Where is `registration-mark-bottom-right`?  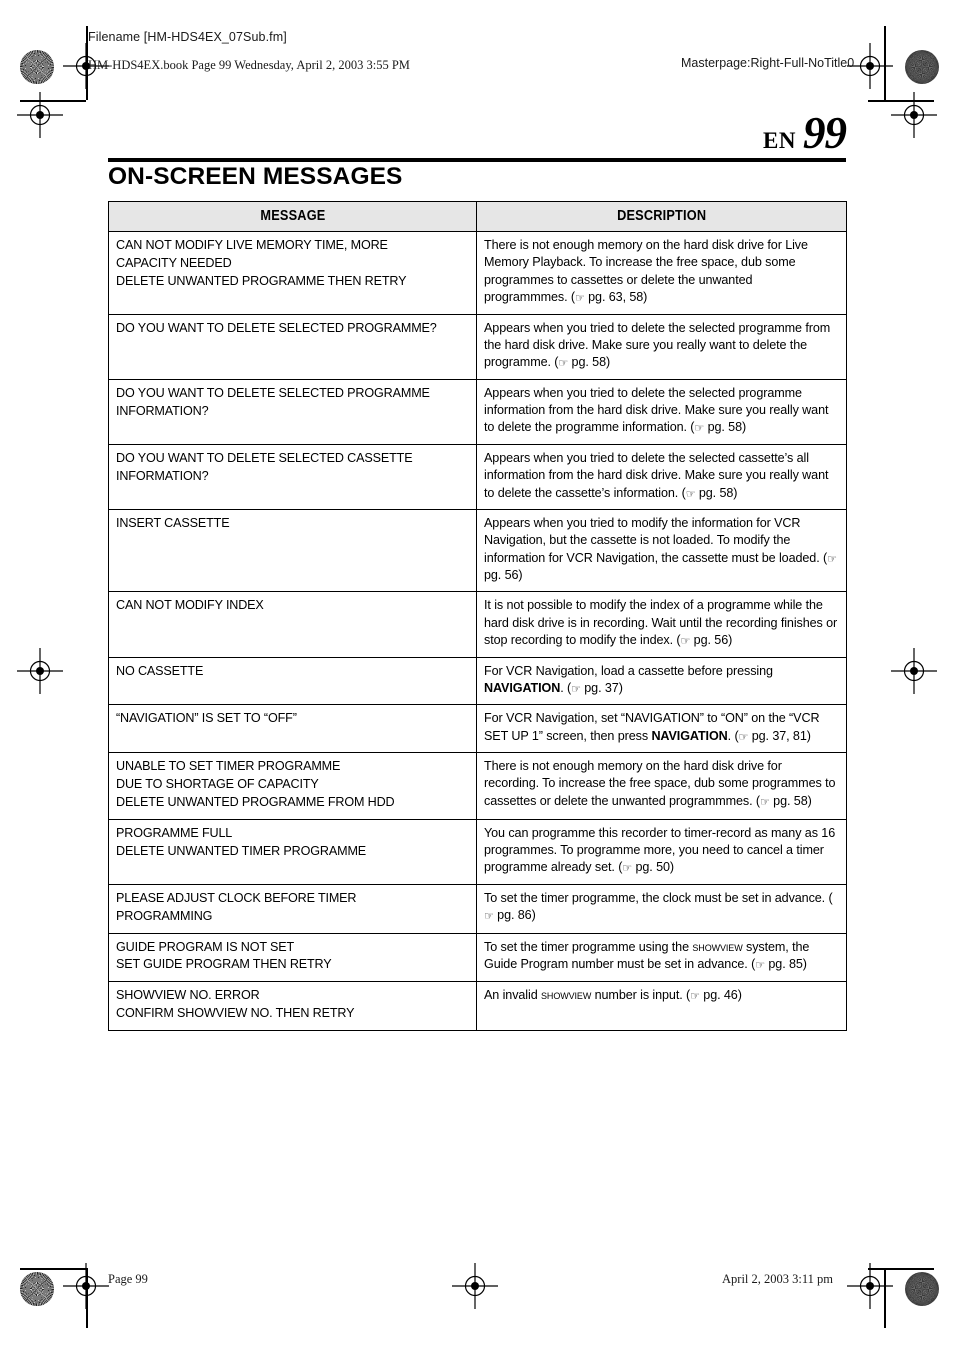
registration-mark-bottom-right is located at coordinates (870, 1286).